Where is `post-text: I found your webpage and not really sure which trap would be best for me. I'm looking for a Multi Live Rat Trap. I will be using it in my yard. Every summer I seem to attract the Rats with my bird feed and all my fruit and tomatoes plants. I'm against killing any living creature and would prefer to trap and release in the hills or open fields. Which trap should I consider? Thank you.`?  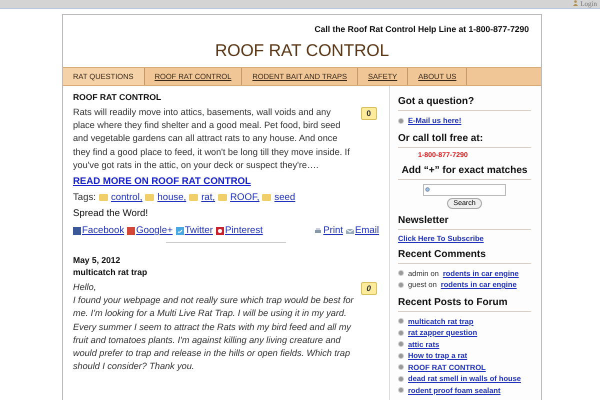
post-text: I found your webpage and not really sure which trap would be best for me. I'm looking for a Multi Live Rat Trap. I will be using it in my yard. Every summer I seem to attract the Rats with my bird feed and all my fruit and tomatoes plants. I'm against killing any living creature and would prefer to trap and release in the hills or open fields. Which trap should I consider? Thank you. is located at coordinates (214, 334).